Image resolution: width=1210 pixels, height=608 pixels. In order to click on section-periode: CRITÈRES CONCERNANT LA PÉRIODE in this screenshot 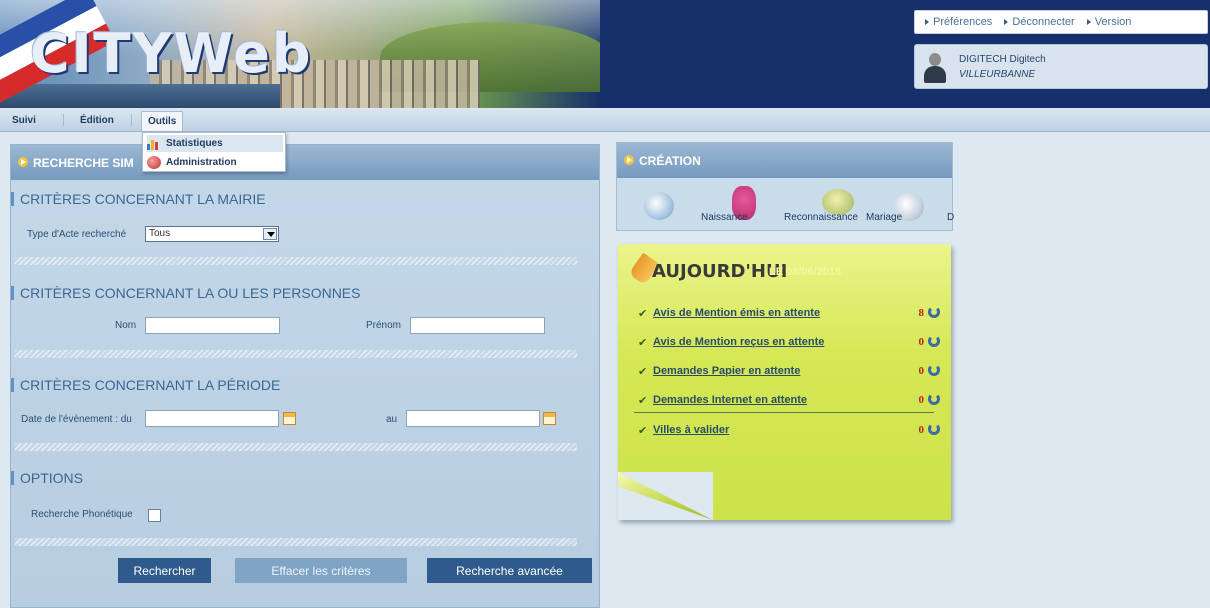, I will do `click(145, 385)`.